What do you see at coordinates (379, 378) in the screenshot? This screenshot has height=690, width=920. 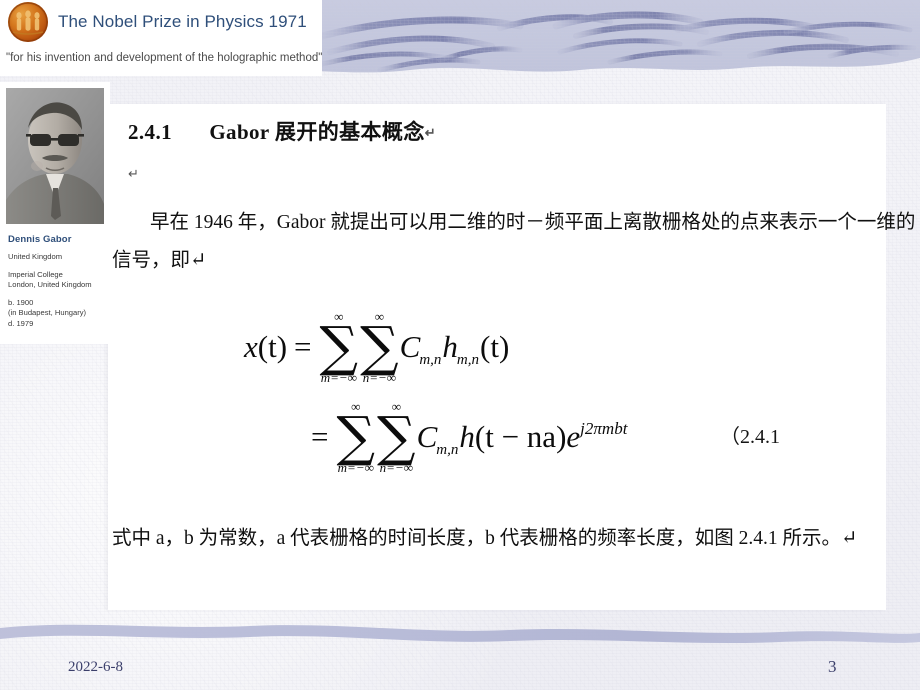 I see `eq1-sum-n-lower: n=−∞` at bounding box center [379, 378].